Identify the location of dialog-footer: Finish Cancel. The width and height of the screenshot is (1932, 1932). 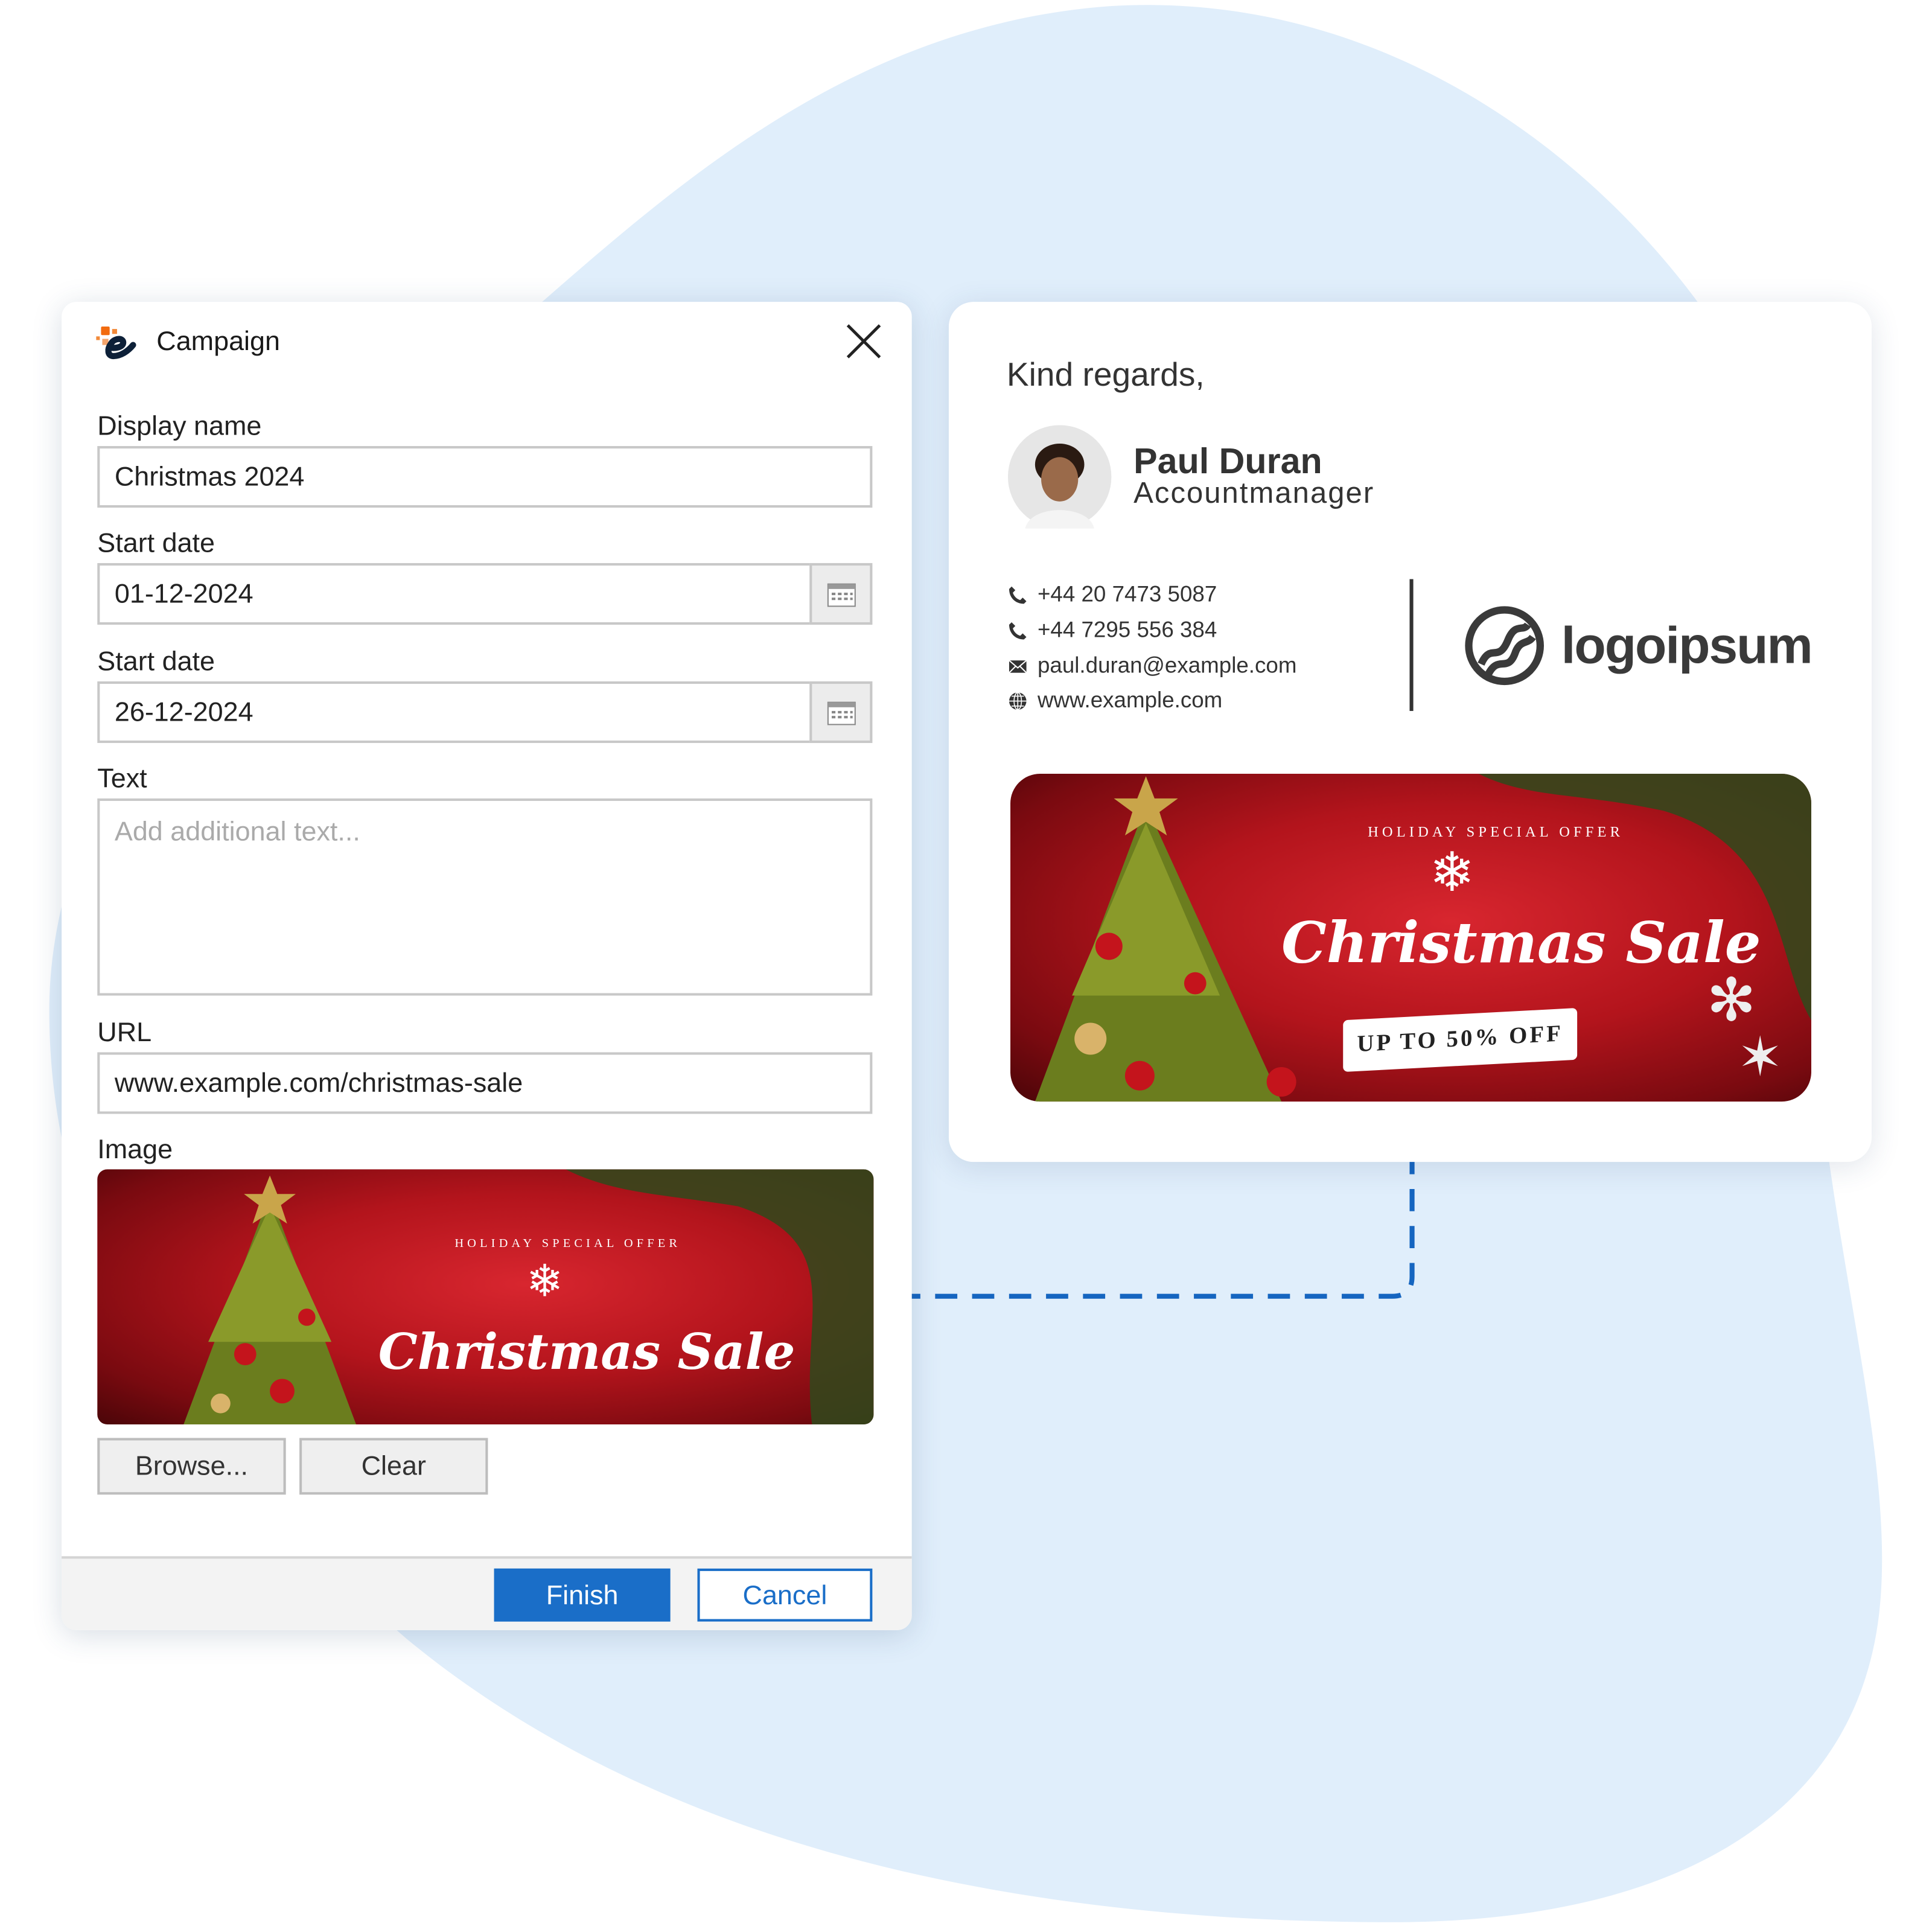
(487, 1593).